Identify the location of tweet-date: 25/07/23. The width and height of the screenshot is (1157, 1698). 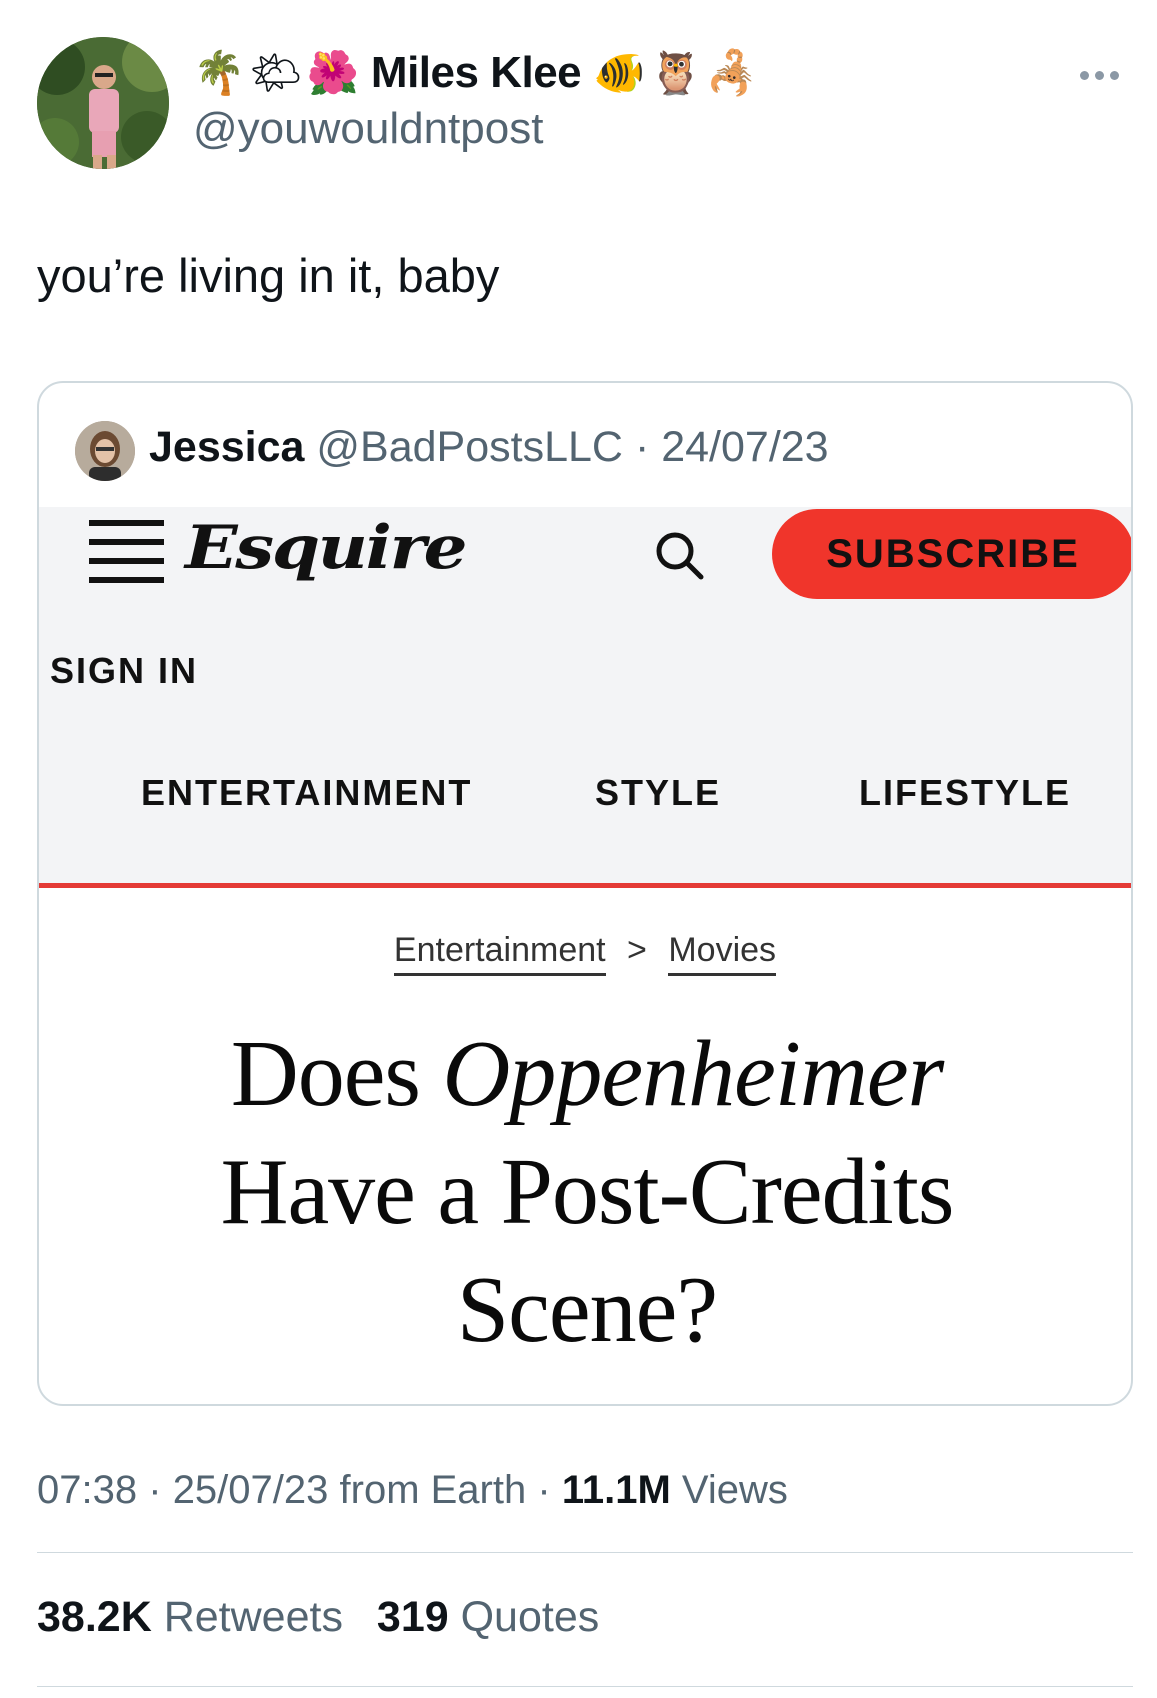
(251, 1490).